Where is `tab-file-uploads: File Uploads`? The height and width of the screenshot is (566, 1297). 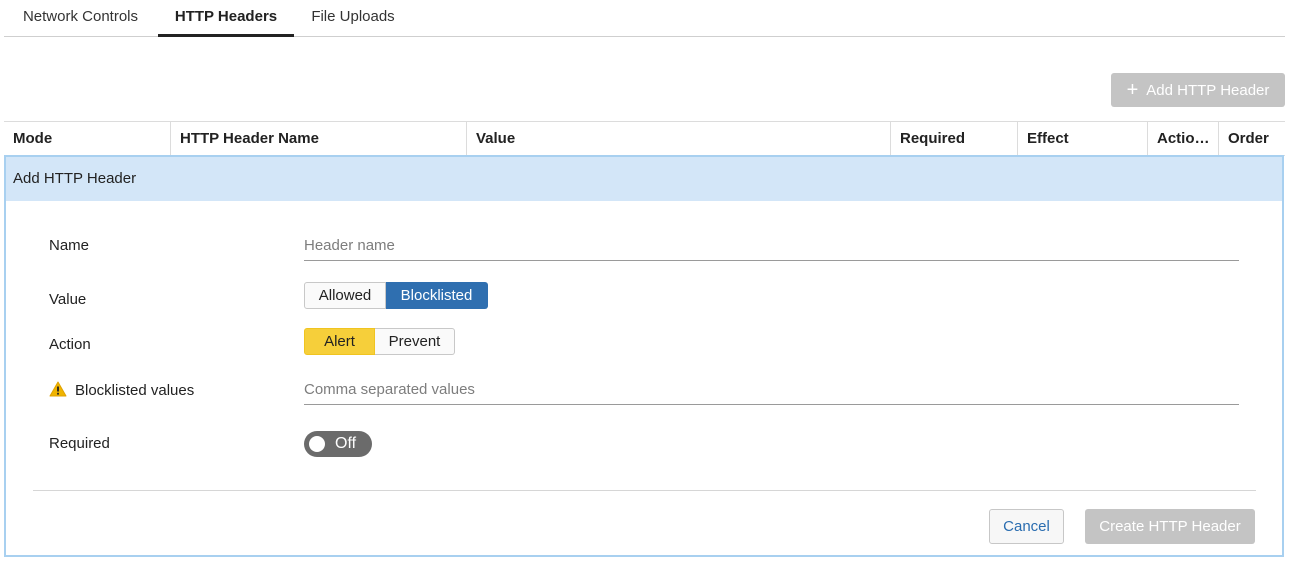
tab-file-uploads: File Uploads is located at coordinates (353, 18).